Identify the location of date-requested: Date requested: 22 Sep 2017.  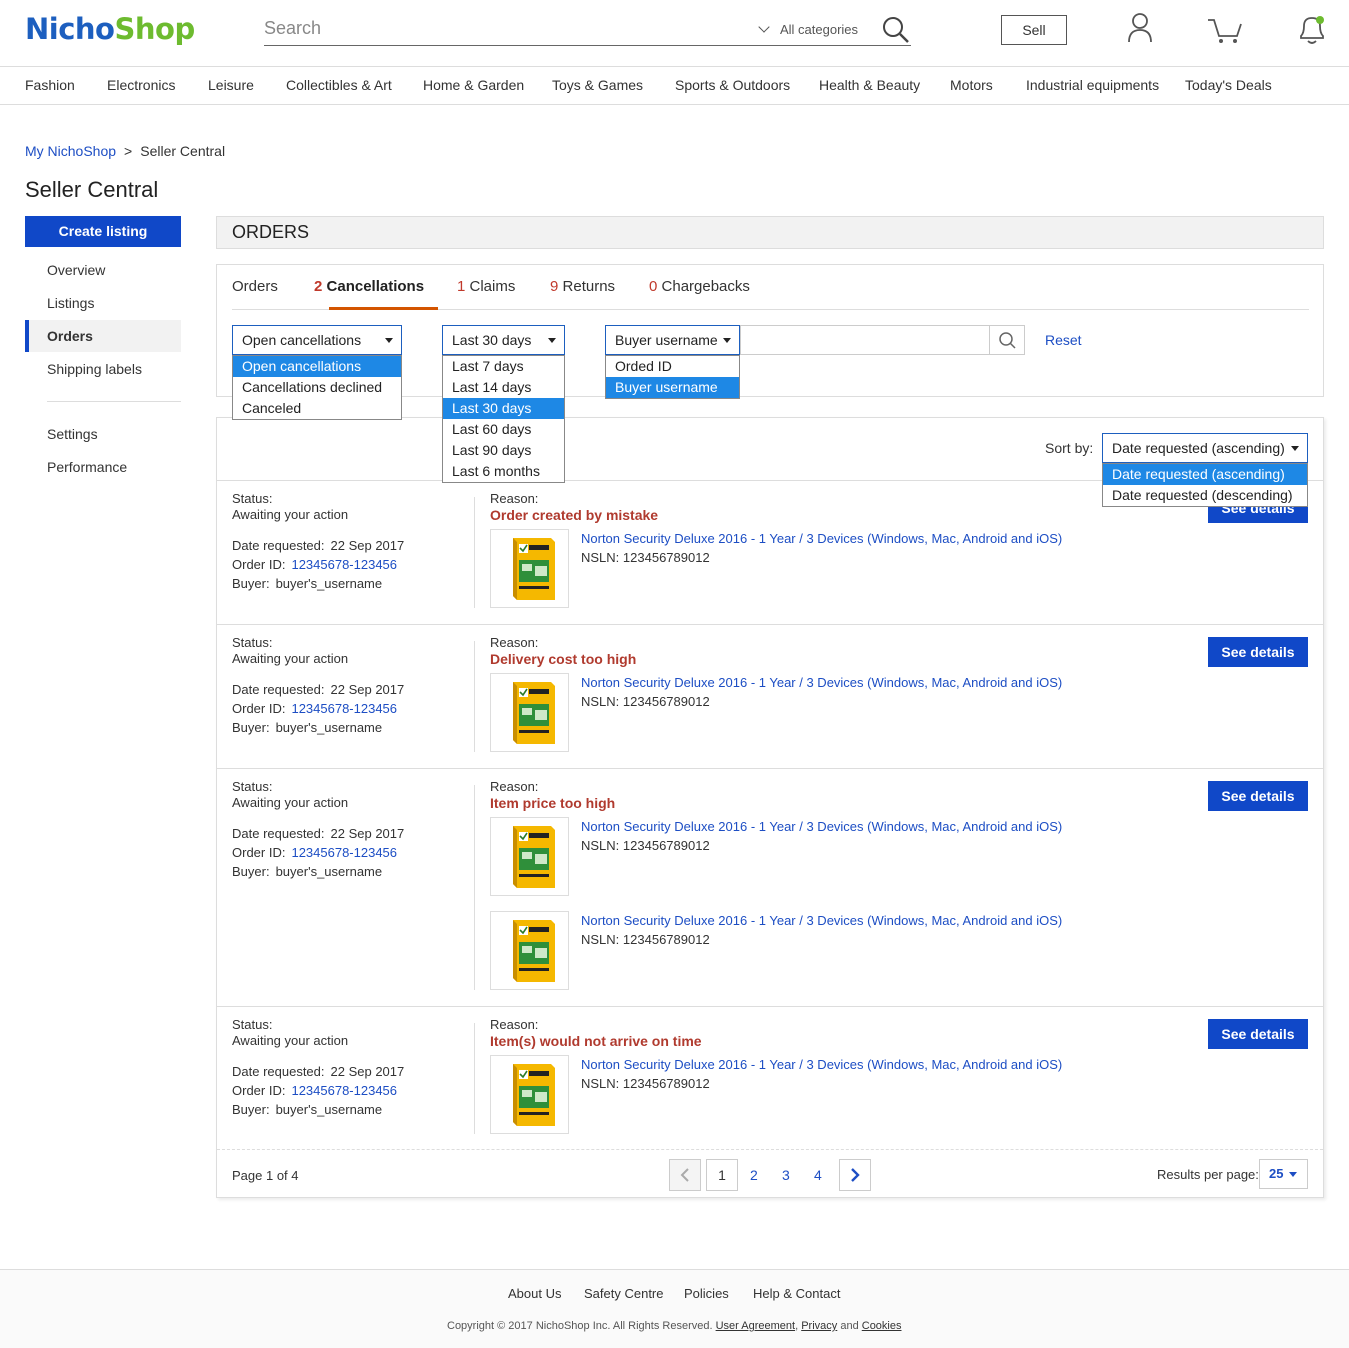
(318, 1071).